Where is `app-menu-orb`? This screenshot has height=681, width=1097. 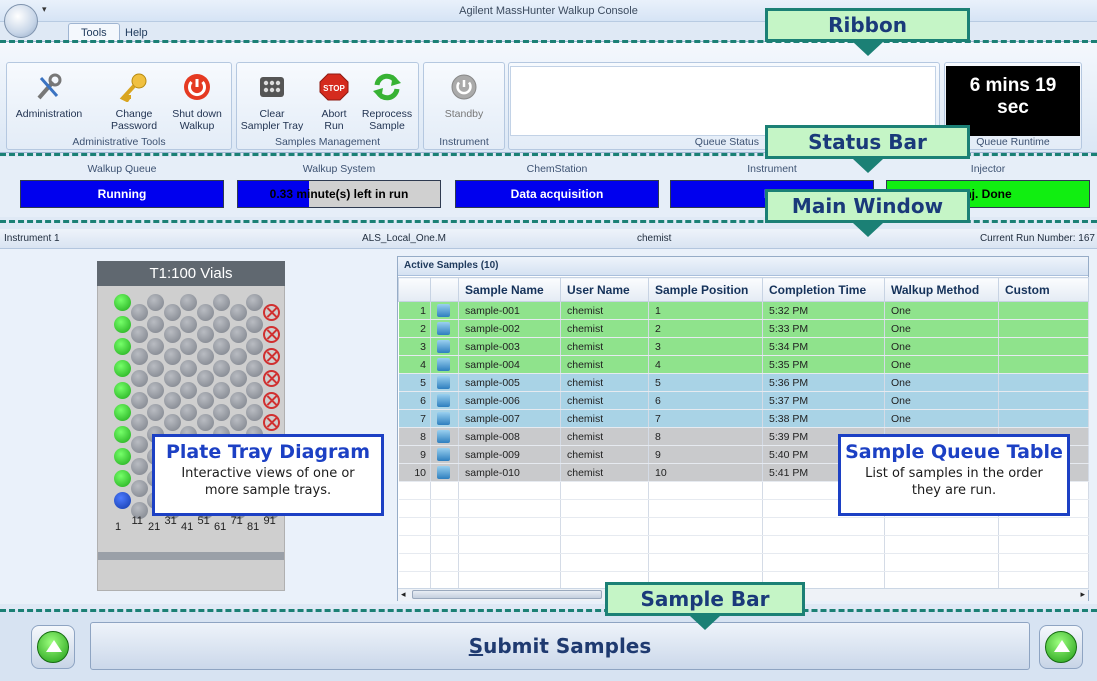
app-menu-orb is located at coordinates (21, 21).